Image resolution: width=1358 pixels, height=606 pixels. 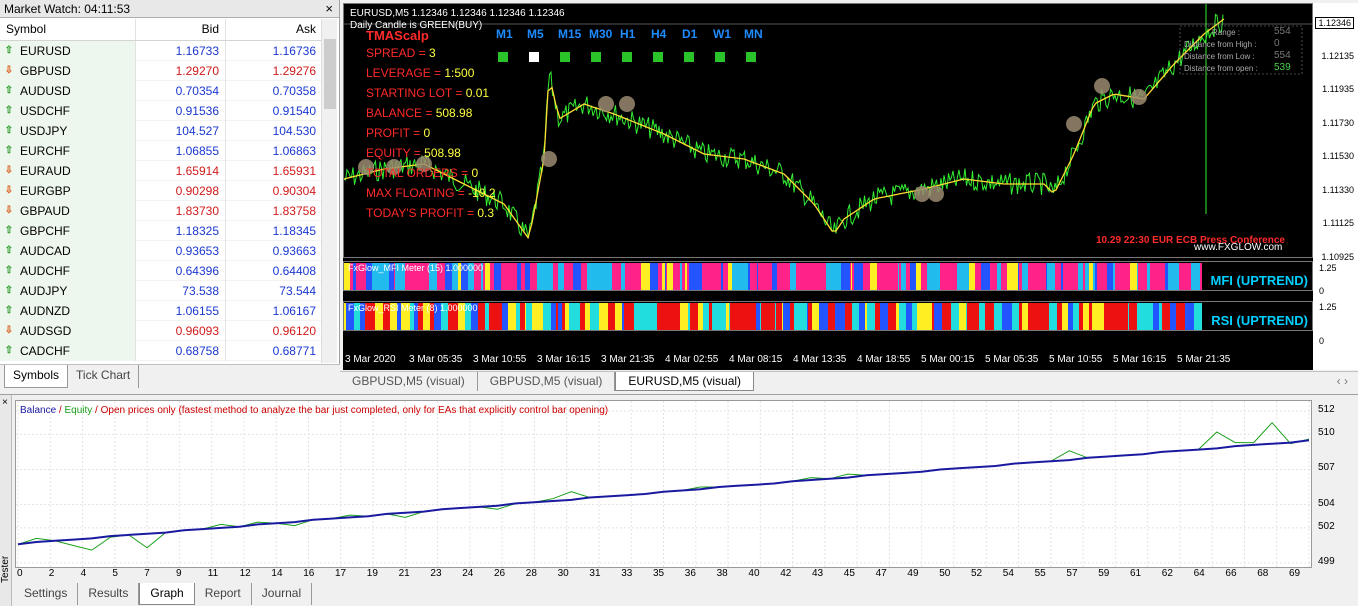 I want to click on price-tick: 1.11935, so click(x=1338, y=89).